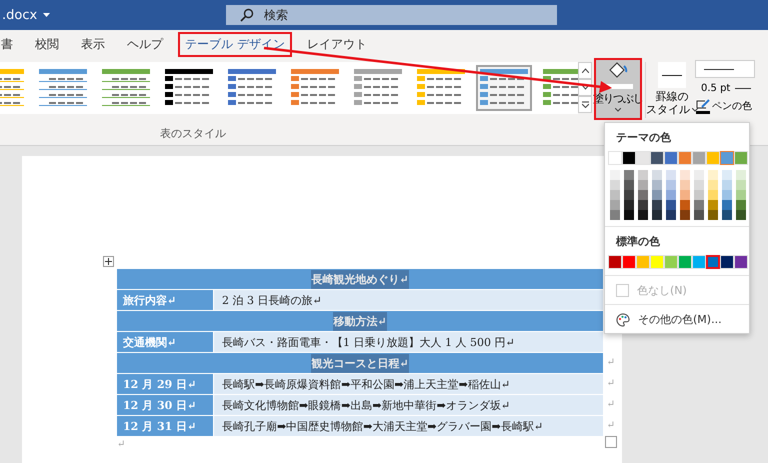  I want to click on more-styles-button, so click(585, 104).